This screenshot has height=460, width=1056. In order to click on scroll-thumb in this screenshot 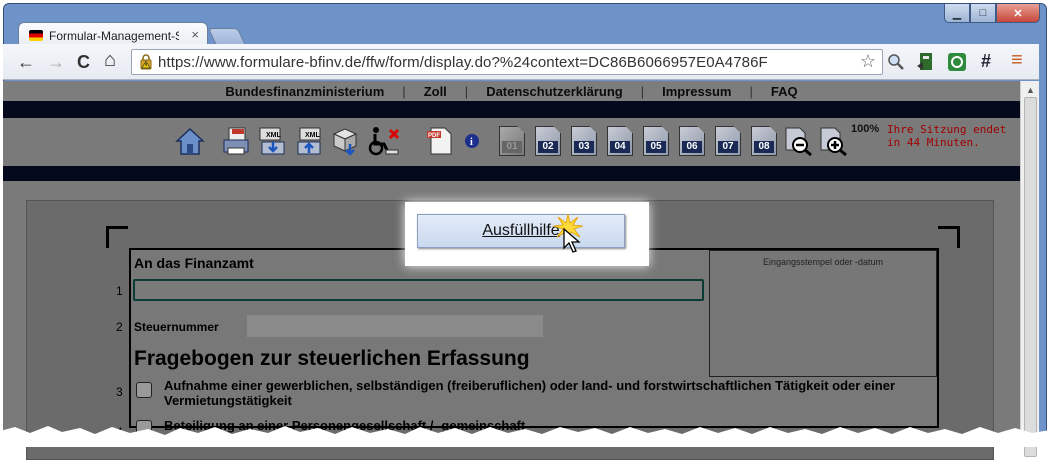, I will do `click(1030, 277)`.